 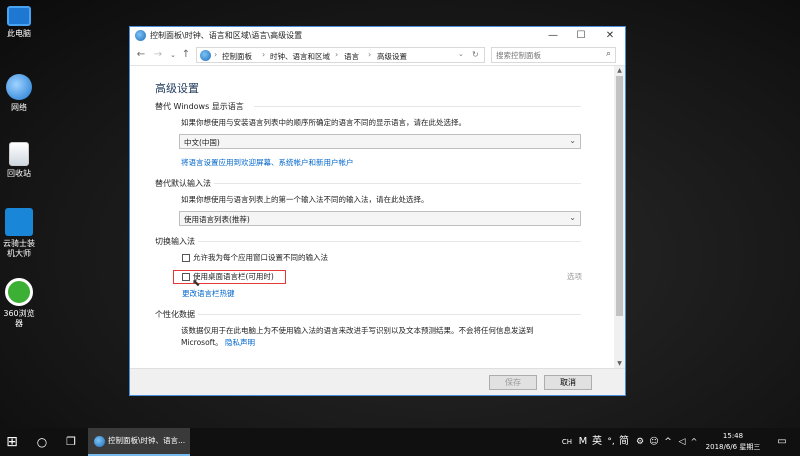 What do you see at coordinates (610, 35) in the screenshot?
I see `close-button: ✕` at bounding box center [610, 35].